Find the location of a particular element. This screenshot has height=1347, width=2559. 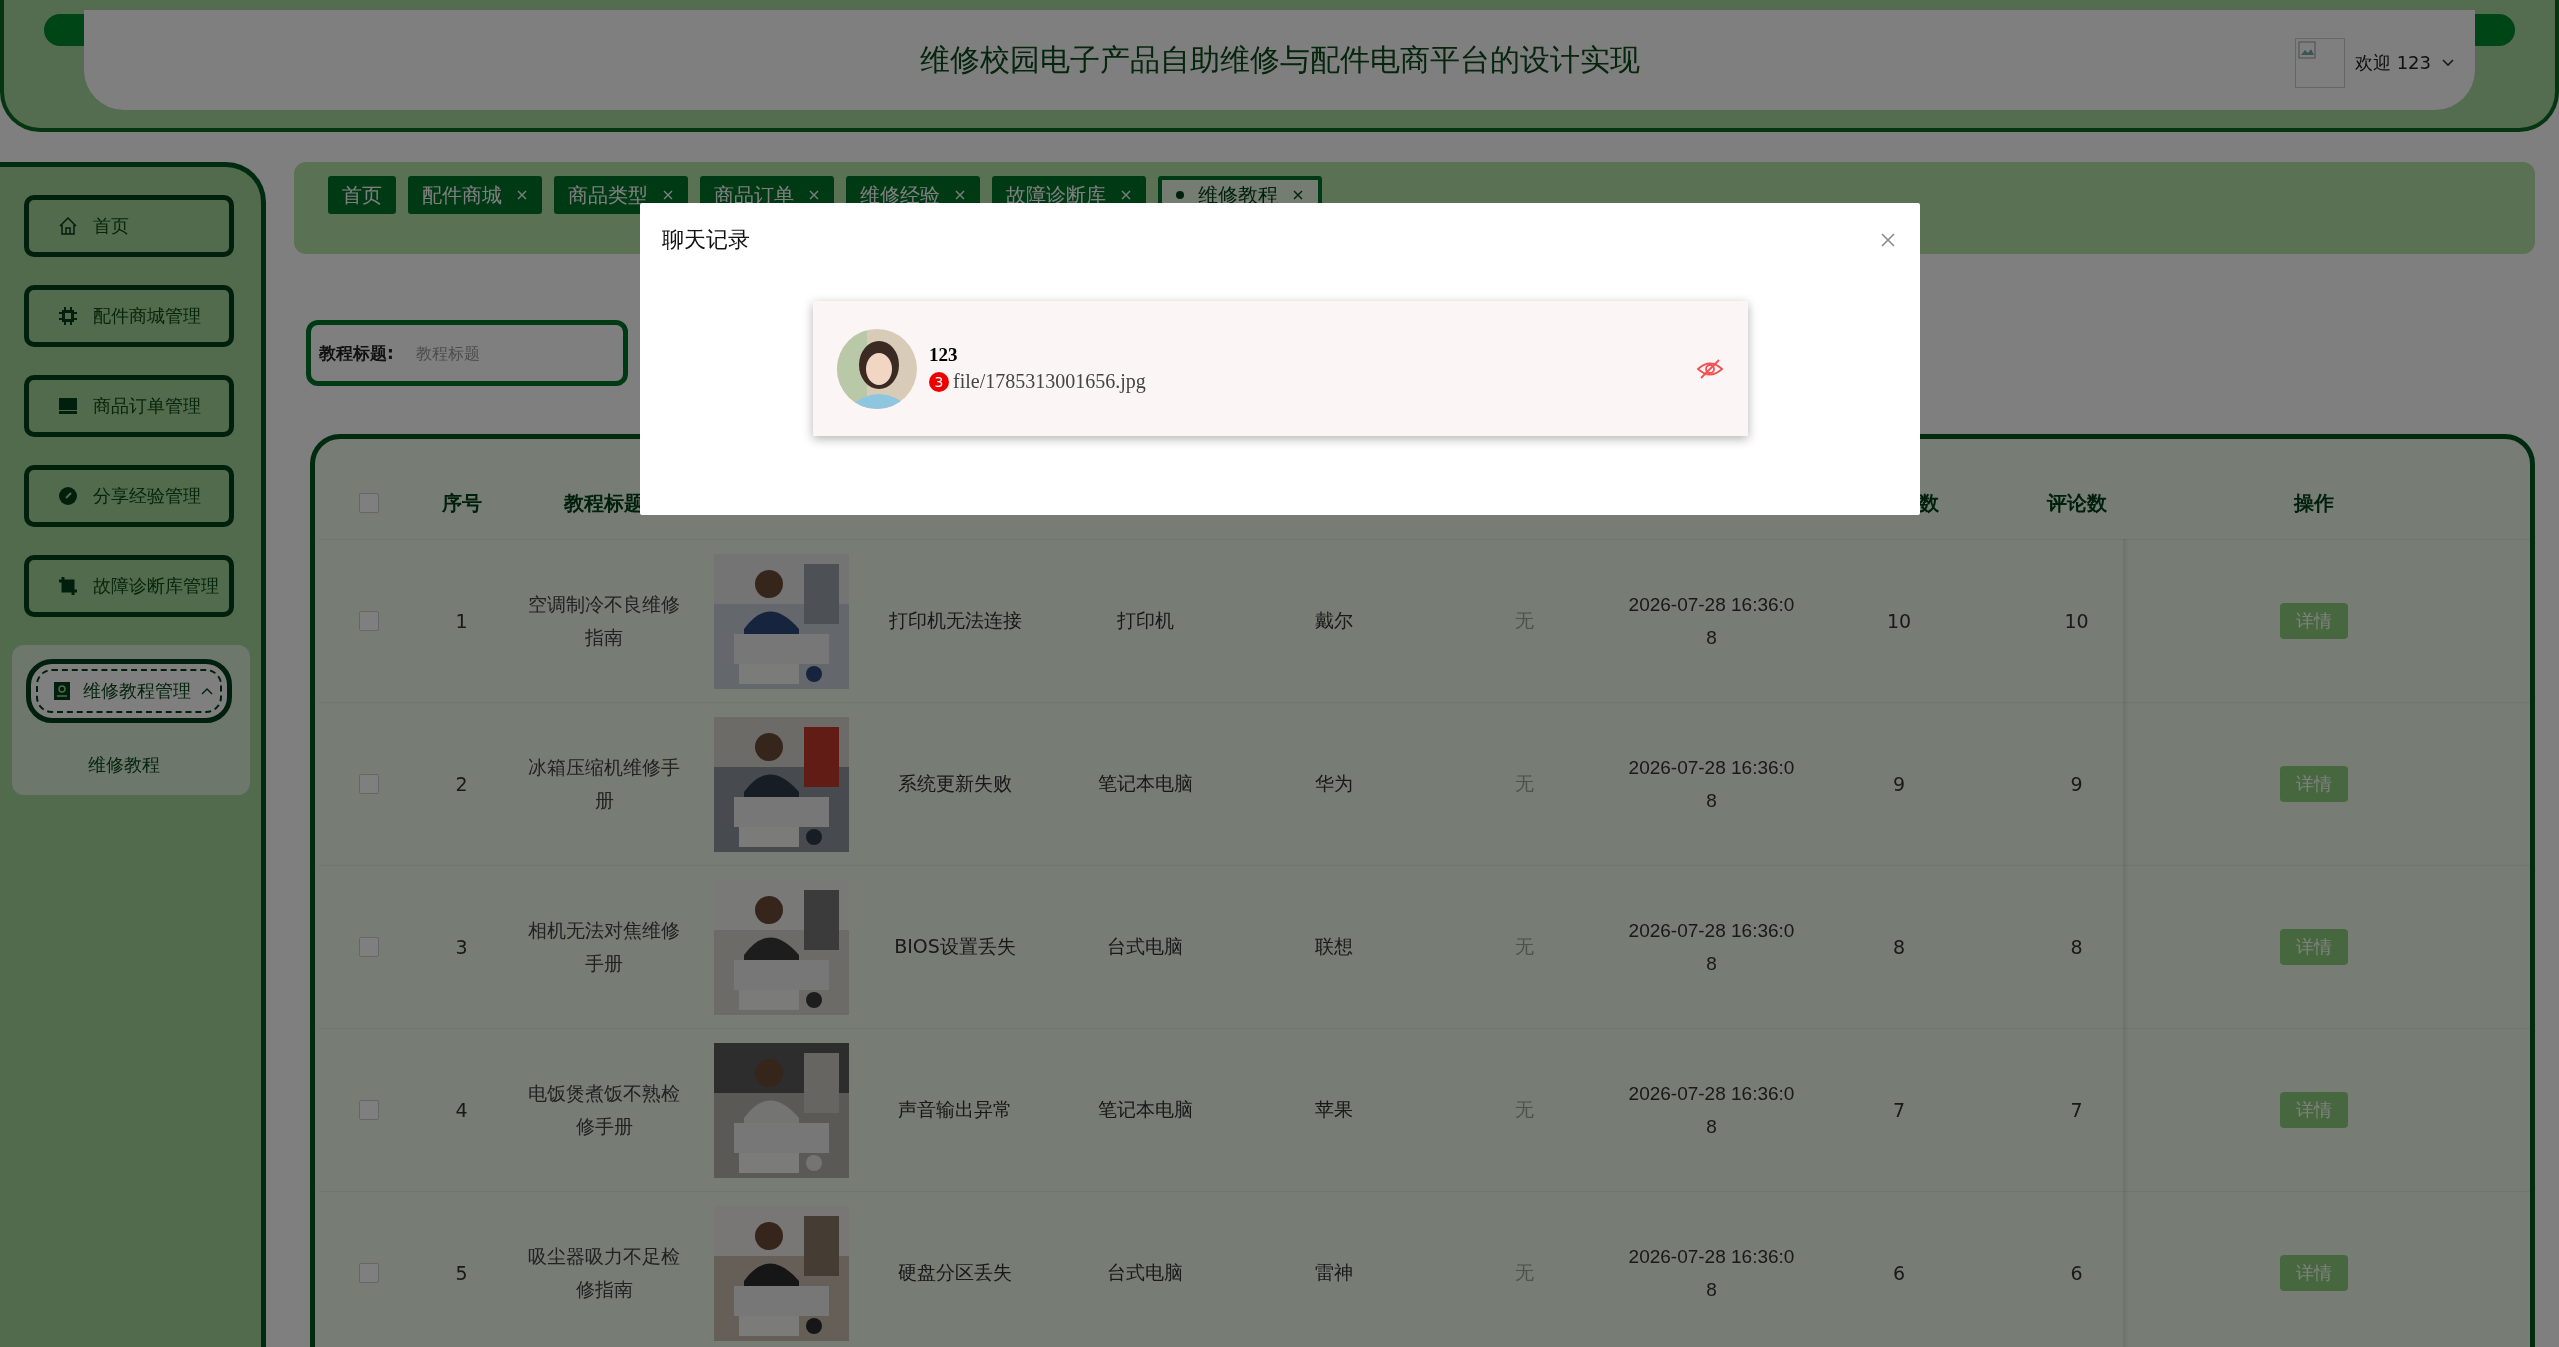

table-cell-text: 硬盘分区丢失 is located at coordinates (955, 1272).